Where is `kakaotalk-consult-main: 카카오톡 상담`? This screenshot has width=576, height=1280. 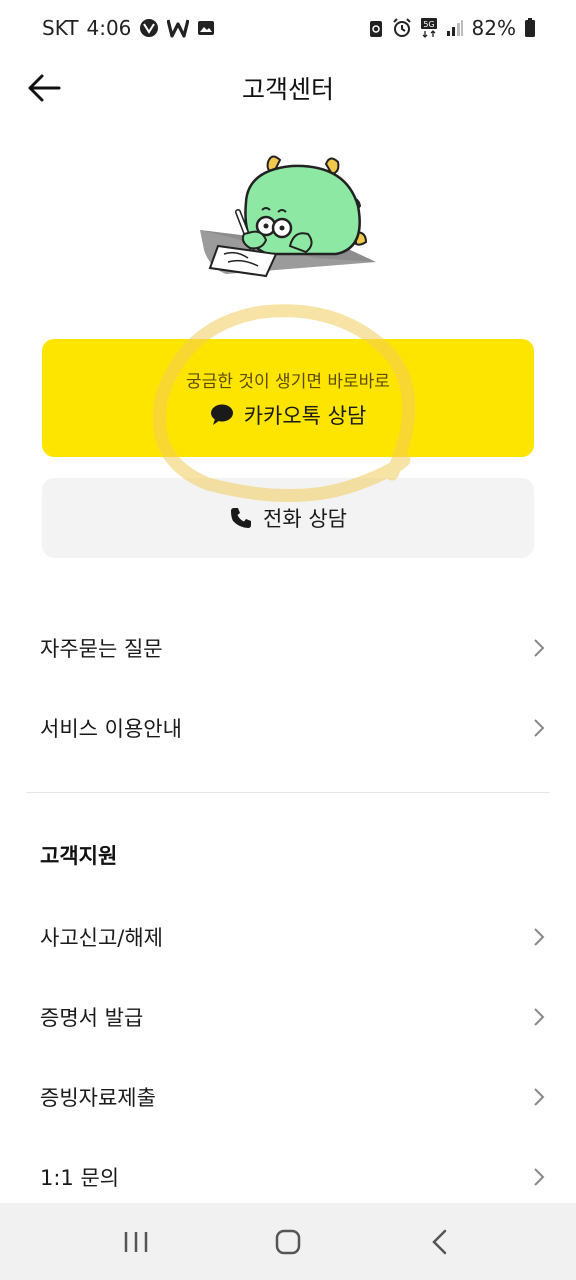 kakaotalk-consult-main: 카카오톡 상담 is located at coordinates (288, 415).